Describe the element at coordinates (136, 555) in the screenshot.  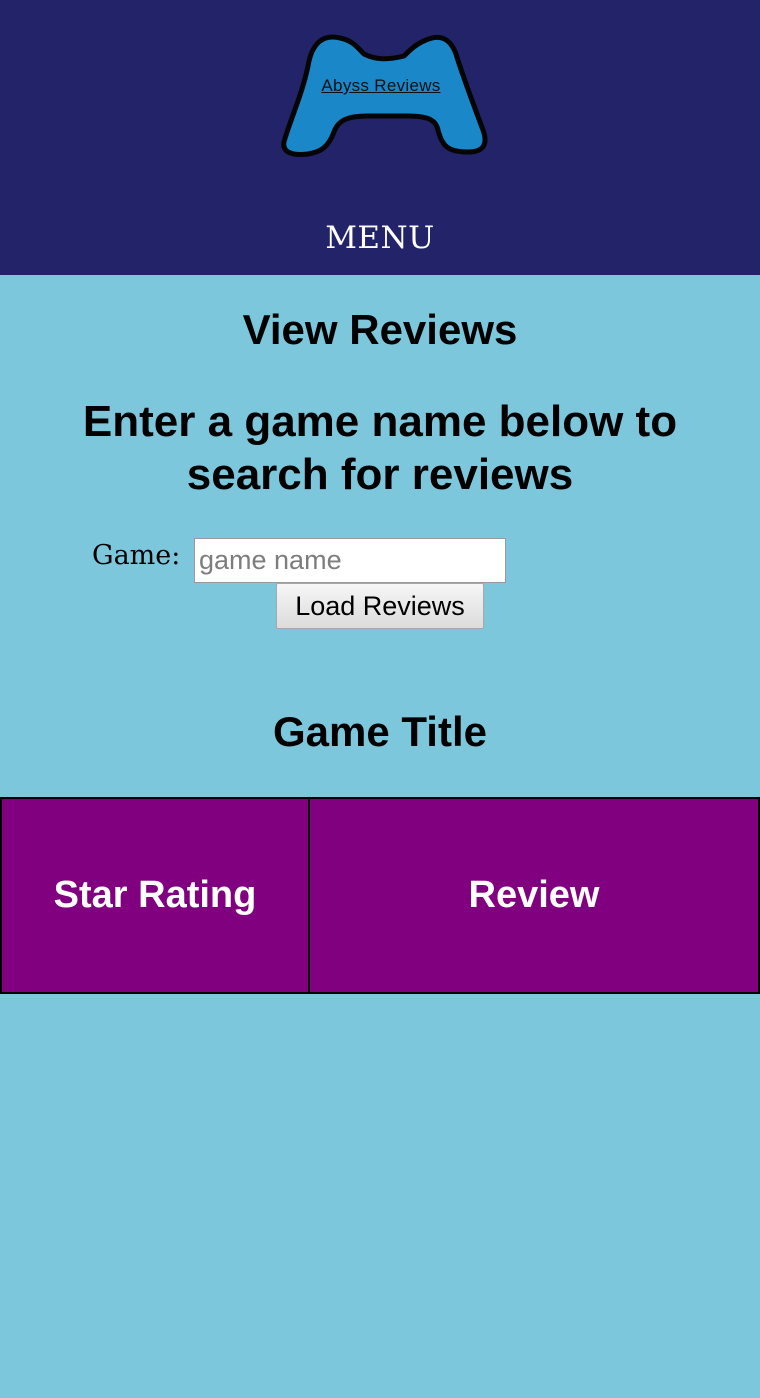
I see `game-field-label: Game:` at that location.